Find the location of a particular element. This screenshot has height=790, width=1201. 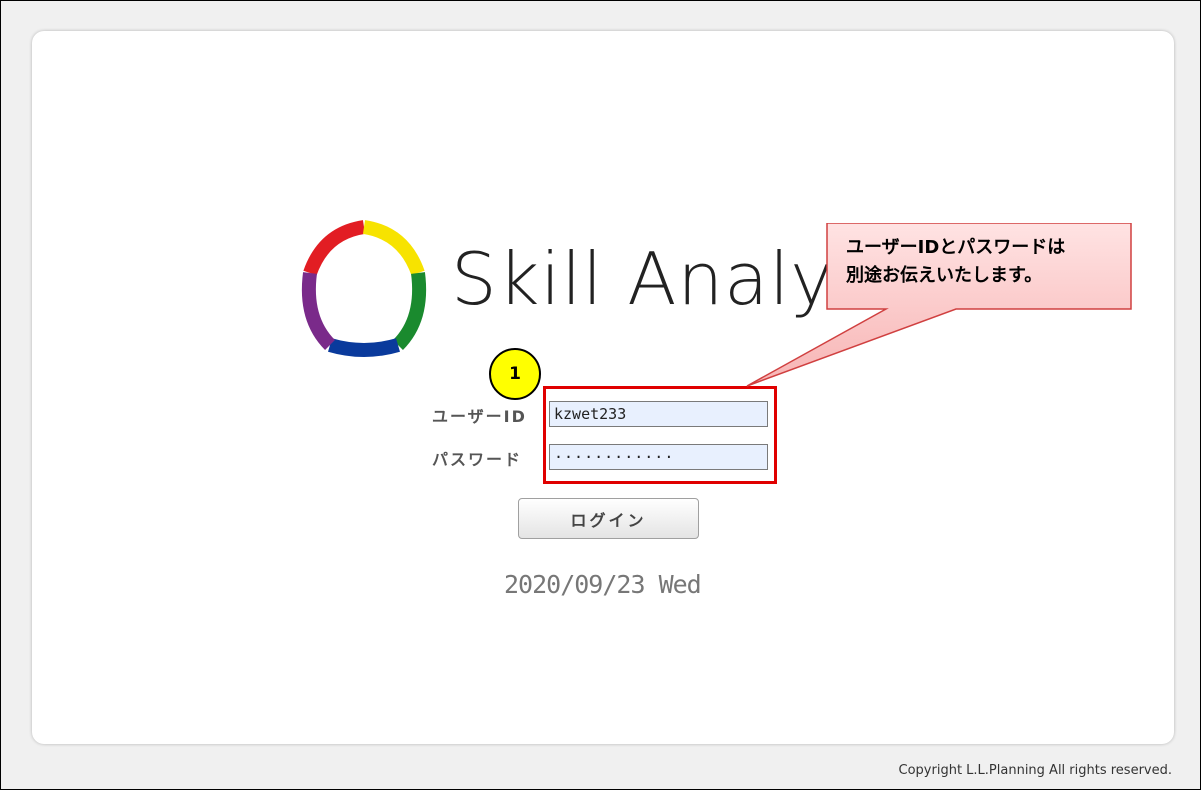

step-number-badge: 1 is located at coordinates (515, 374).